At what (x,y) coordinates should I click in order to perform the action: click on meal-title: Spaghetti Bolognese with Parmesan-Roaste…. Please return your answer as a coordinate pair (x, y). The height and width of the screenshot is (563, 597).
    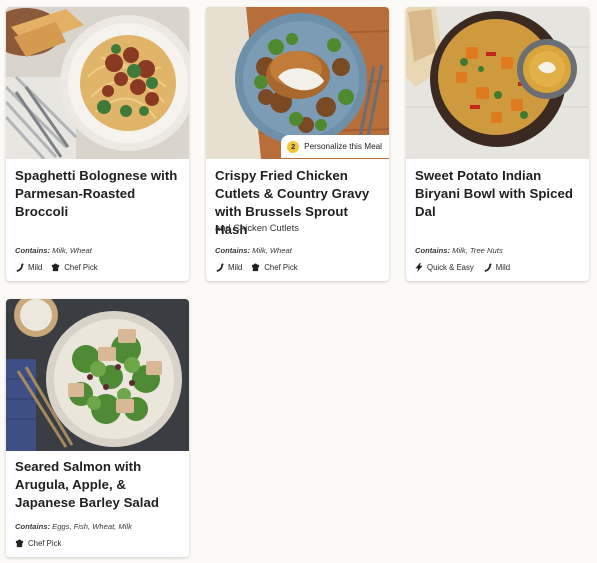
    Looking at the image, I should click on (98, 194).